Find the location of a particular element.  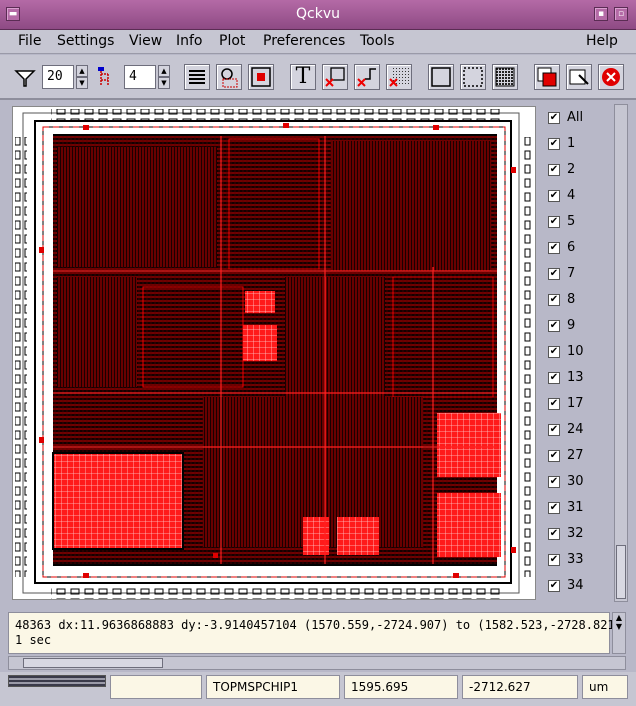

layer-label: 1 is located at coordinates (571, 143).